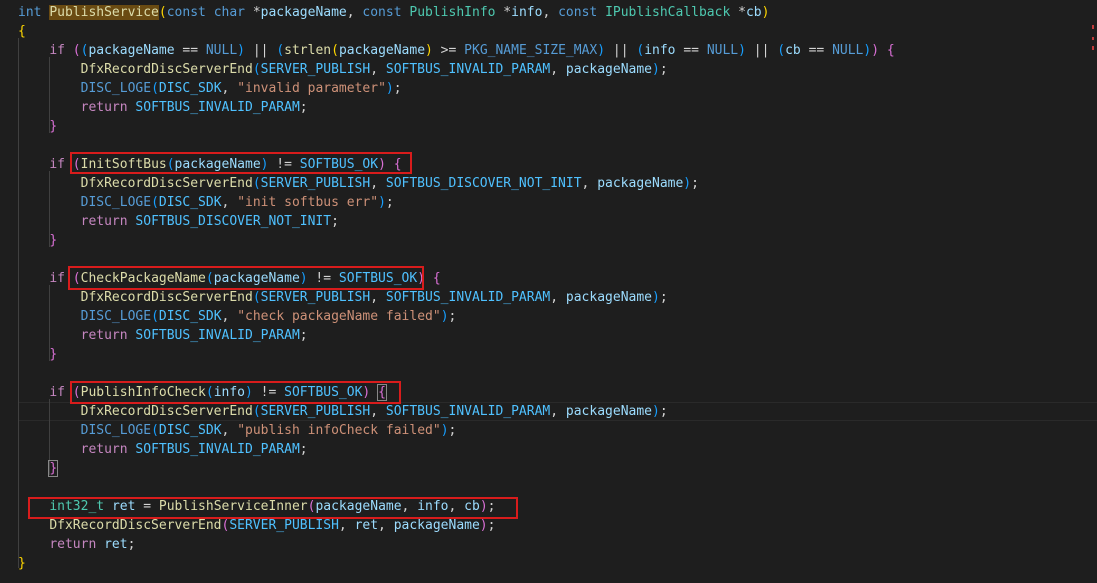 The image size is (1097, 583). What do you see at coordinates (308, 50) in the screenshot?
I see `code-token: strlen` at bounding box center [308, 50].